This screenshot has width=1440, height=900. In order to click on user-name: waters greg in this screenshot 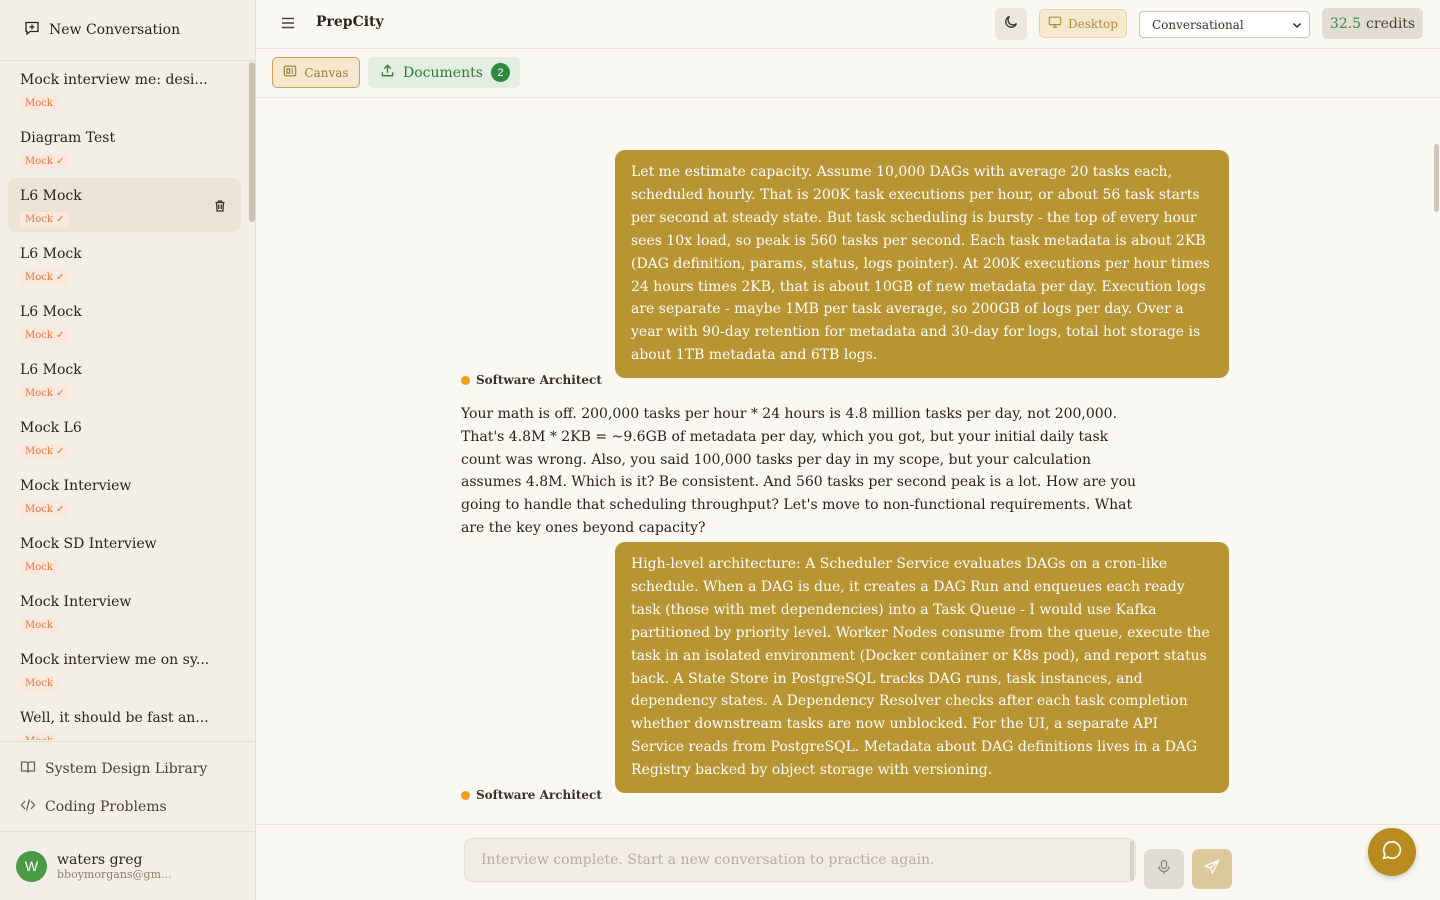, I will do `click(100, 859)`.